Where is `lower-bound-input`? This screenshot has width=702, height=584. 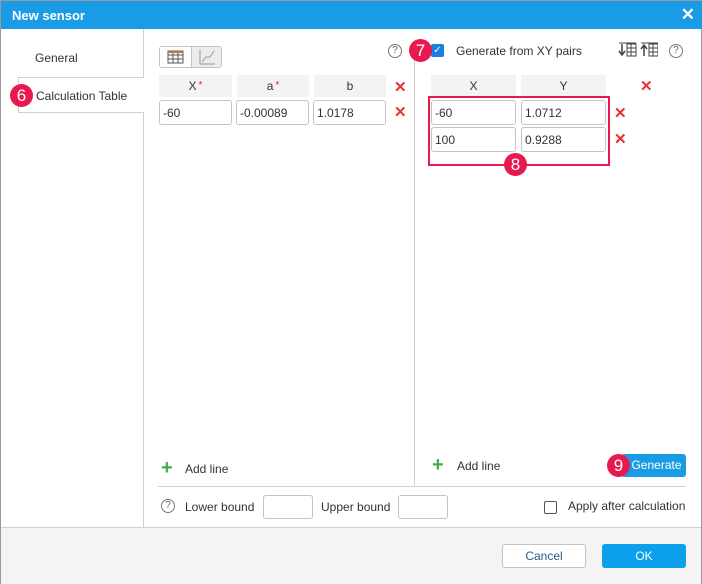 lower-bound-input is located at coordinates (288, 507).